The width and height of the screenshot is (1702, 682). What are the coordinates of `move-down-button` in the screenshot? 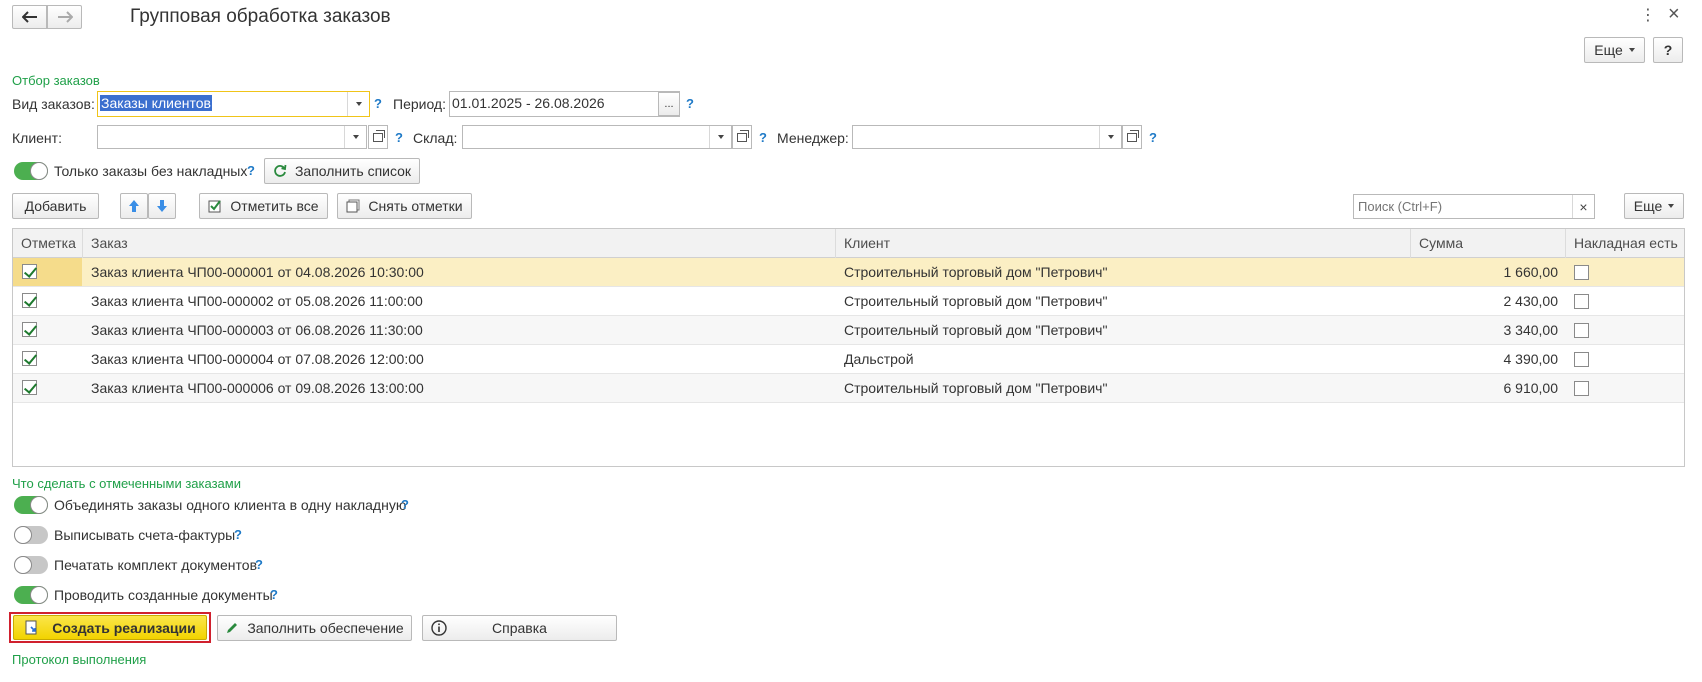 It's located at (162, 206).